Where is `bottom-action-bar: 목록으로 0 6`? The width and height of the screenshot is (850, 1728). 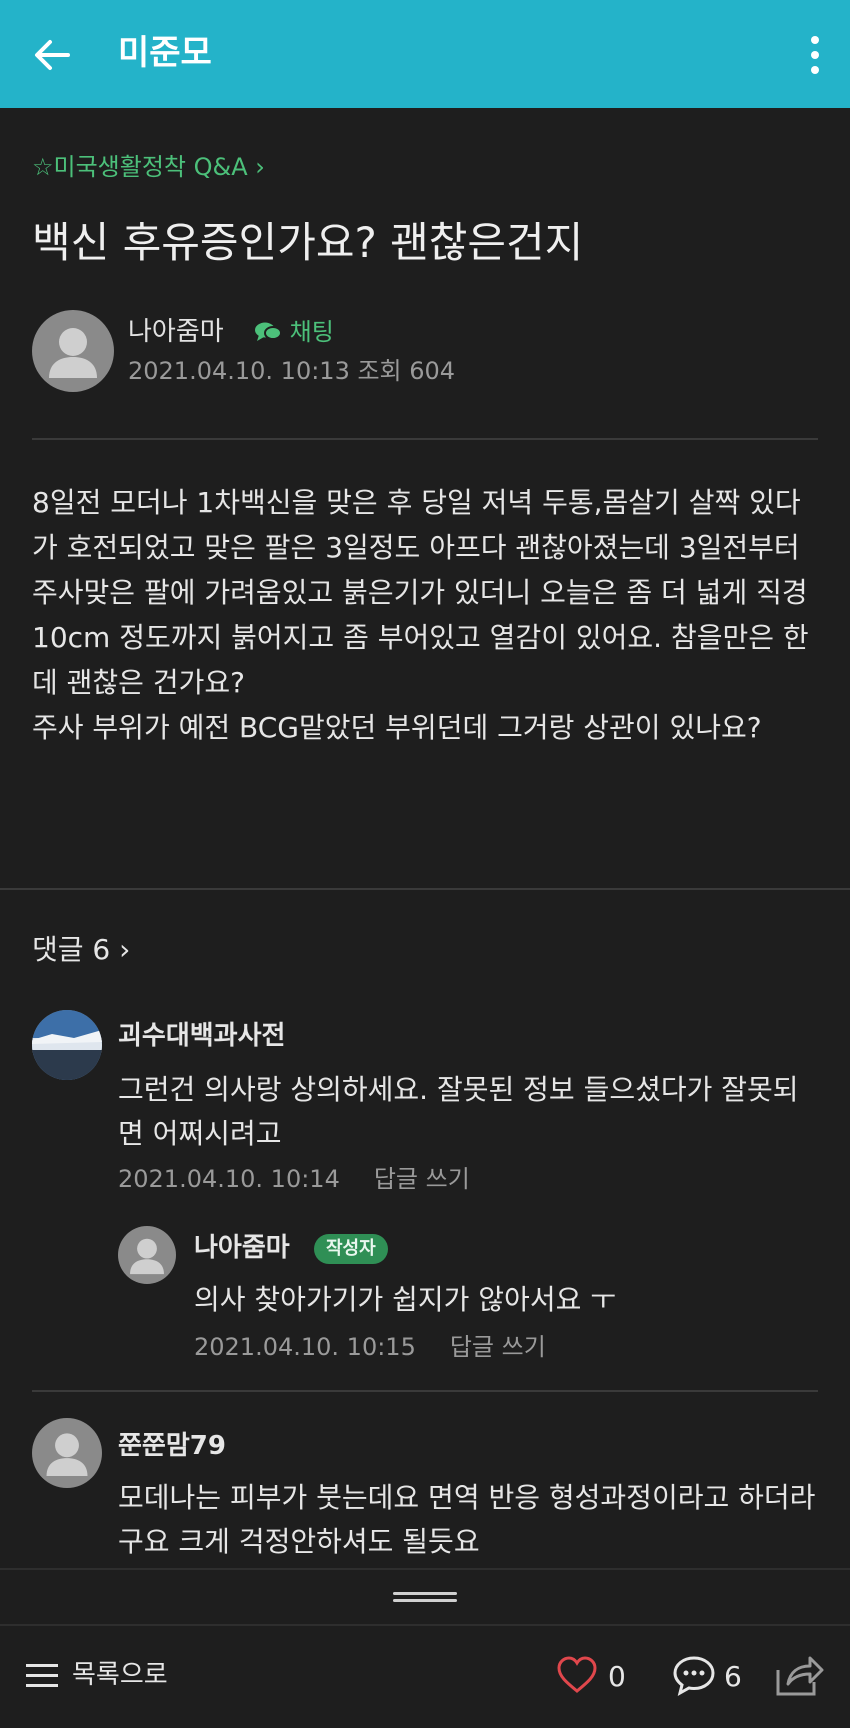 bottom-action-bar: 목록으로 0 6 is located at coordinates (425, 1676).